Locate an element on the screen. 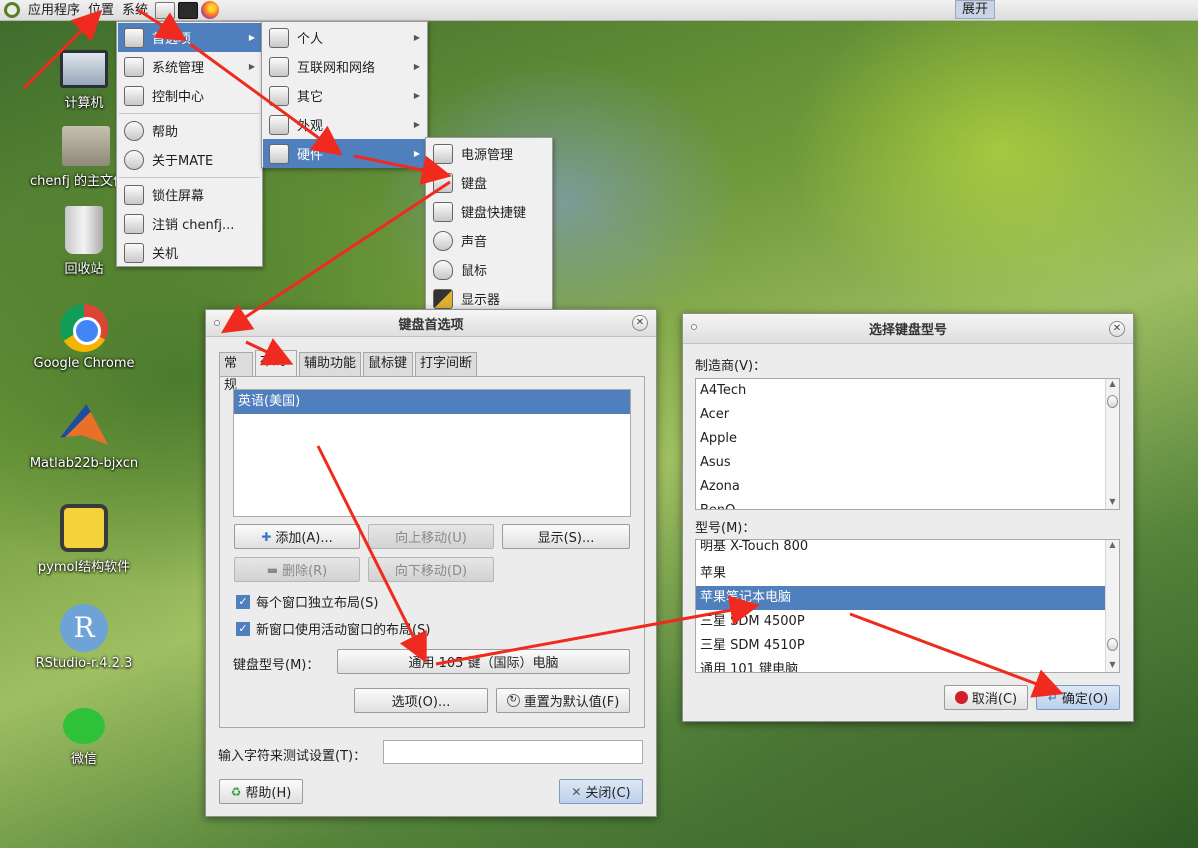 Image resolution: width=1198 pixels, height=848 pixels. separate-layout-checkbox: ✓ 每个窗口独立布局(S) is located at coordinates (307, 601).